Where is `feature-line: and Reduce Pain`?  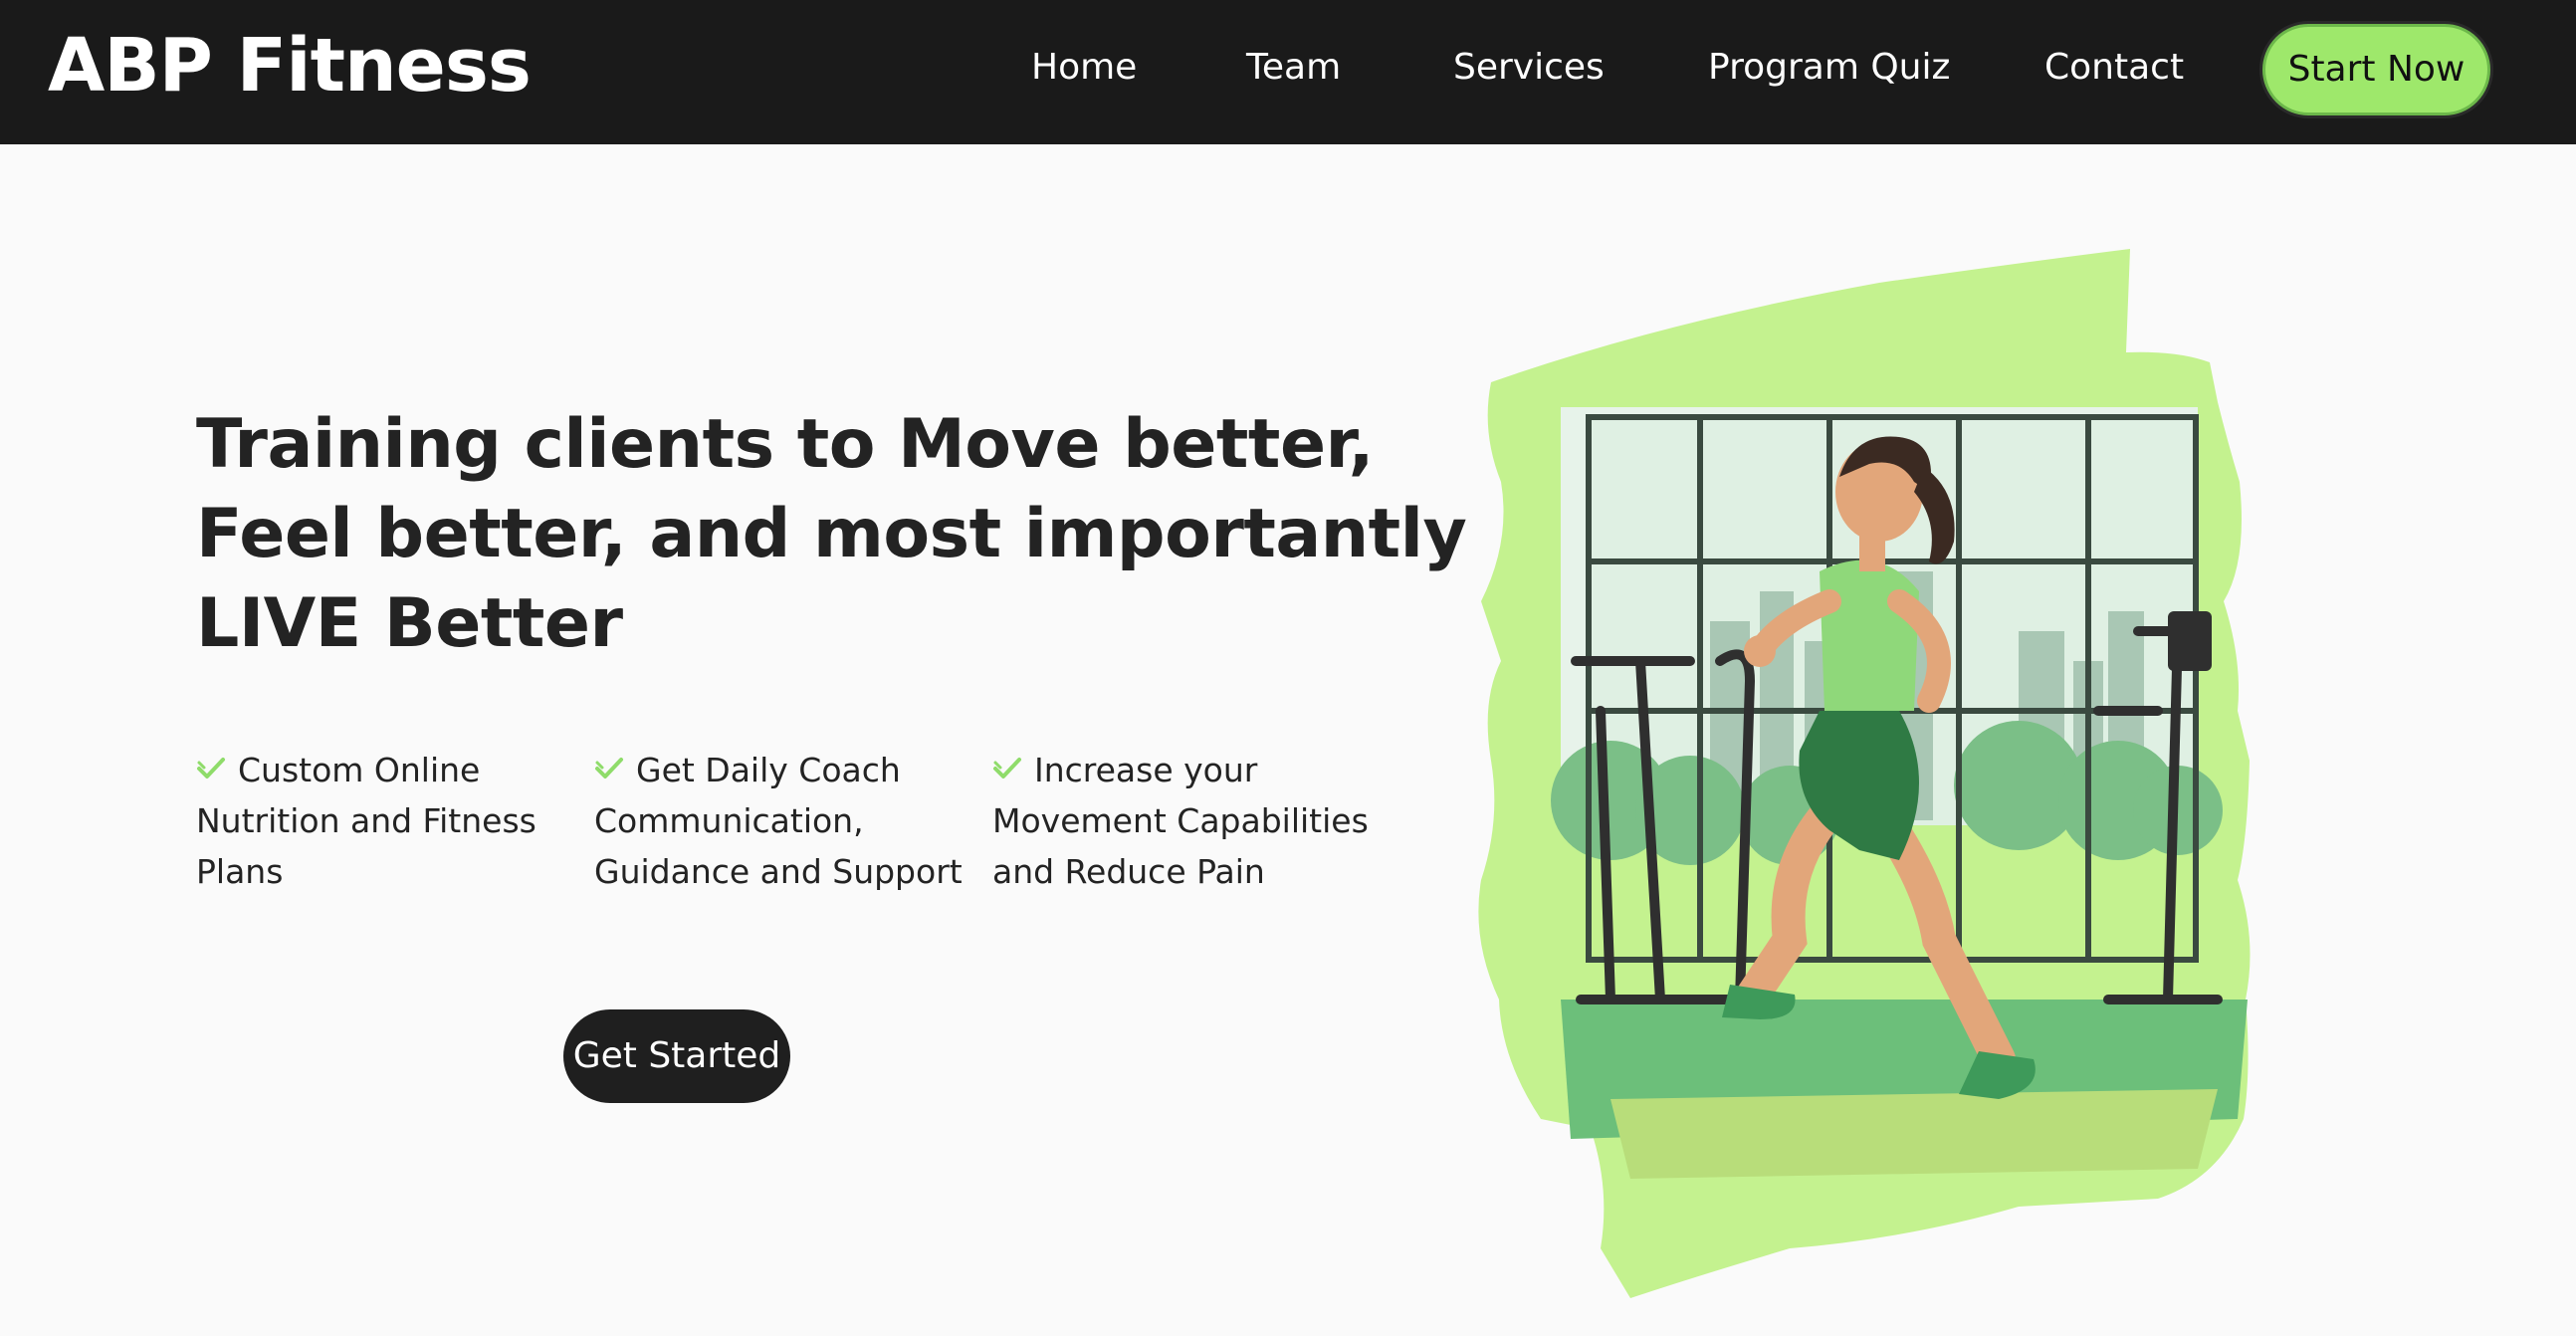
feature-line: and Reduce Pain is located at coordinates (1128, 871).